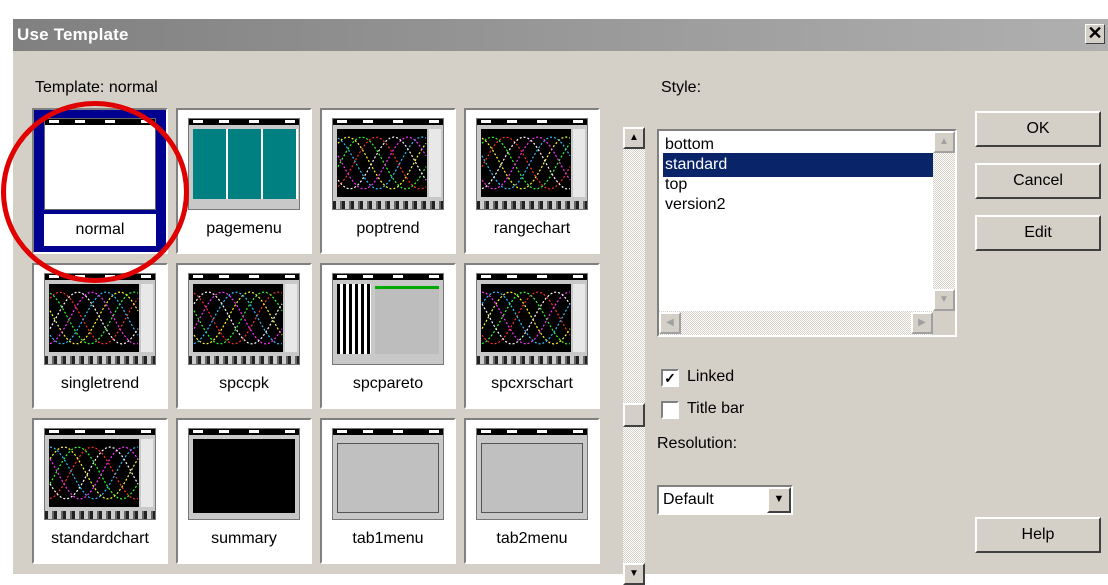 The image size is (1108, 585). What do you see at coordinates (388, 228) in the screenshot?
I see `template-tile-label: poptrend` at bounding box center [388, 228].